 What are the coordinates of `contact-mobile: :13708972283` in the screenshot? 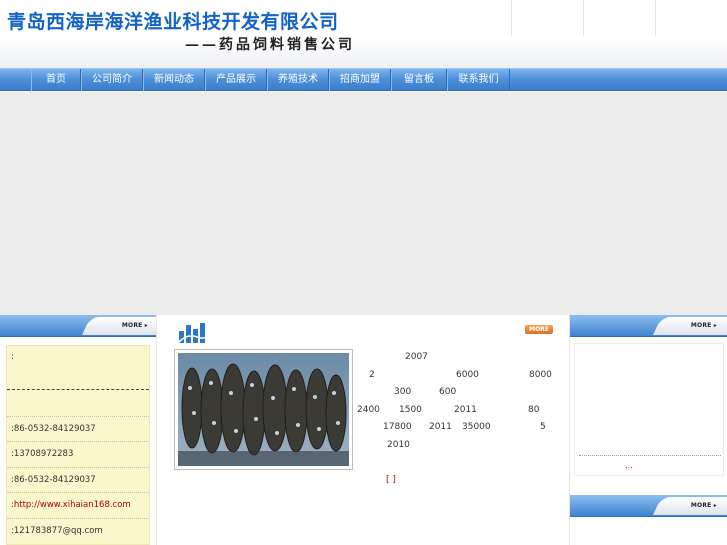 It's located at (42, 454).